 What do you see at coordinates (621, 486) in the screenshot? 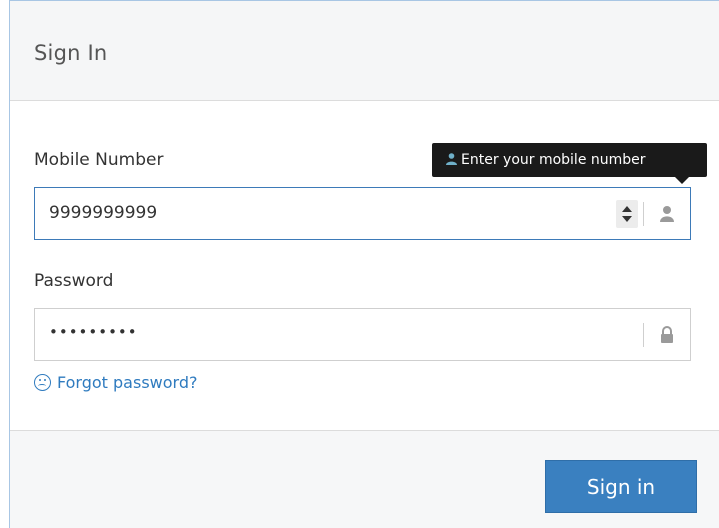
I see `sign-in-button: Sign in` at bounding box center [621, 486].